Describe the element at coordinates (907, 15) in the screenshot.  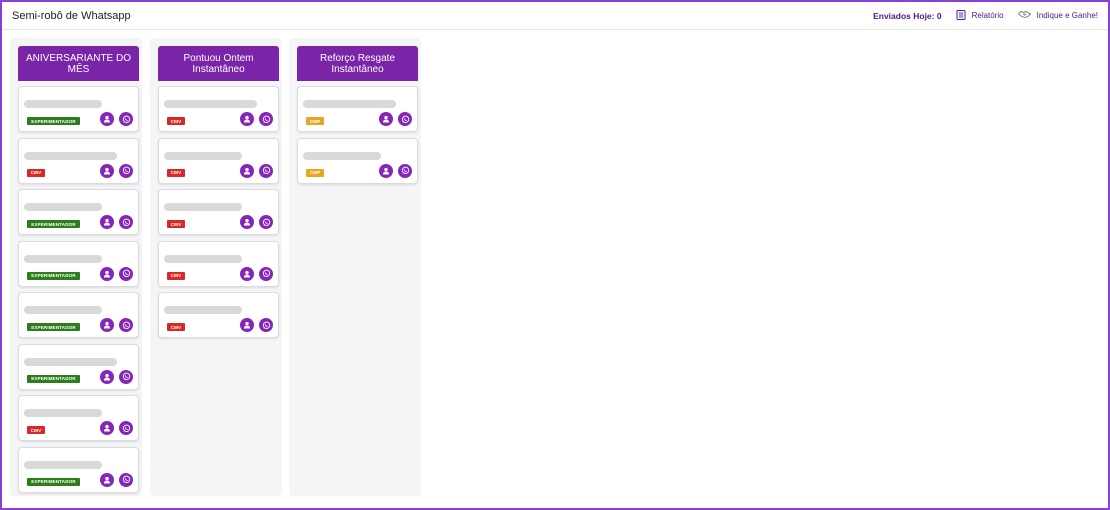
I see `sent-today-counter: Enviados Hoje: 0` at that location.